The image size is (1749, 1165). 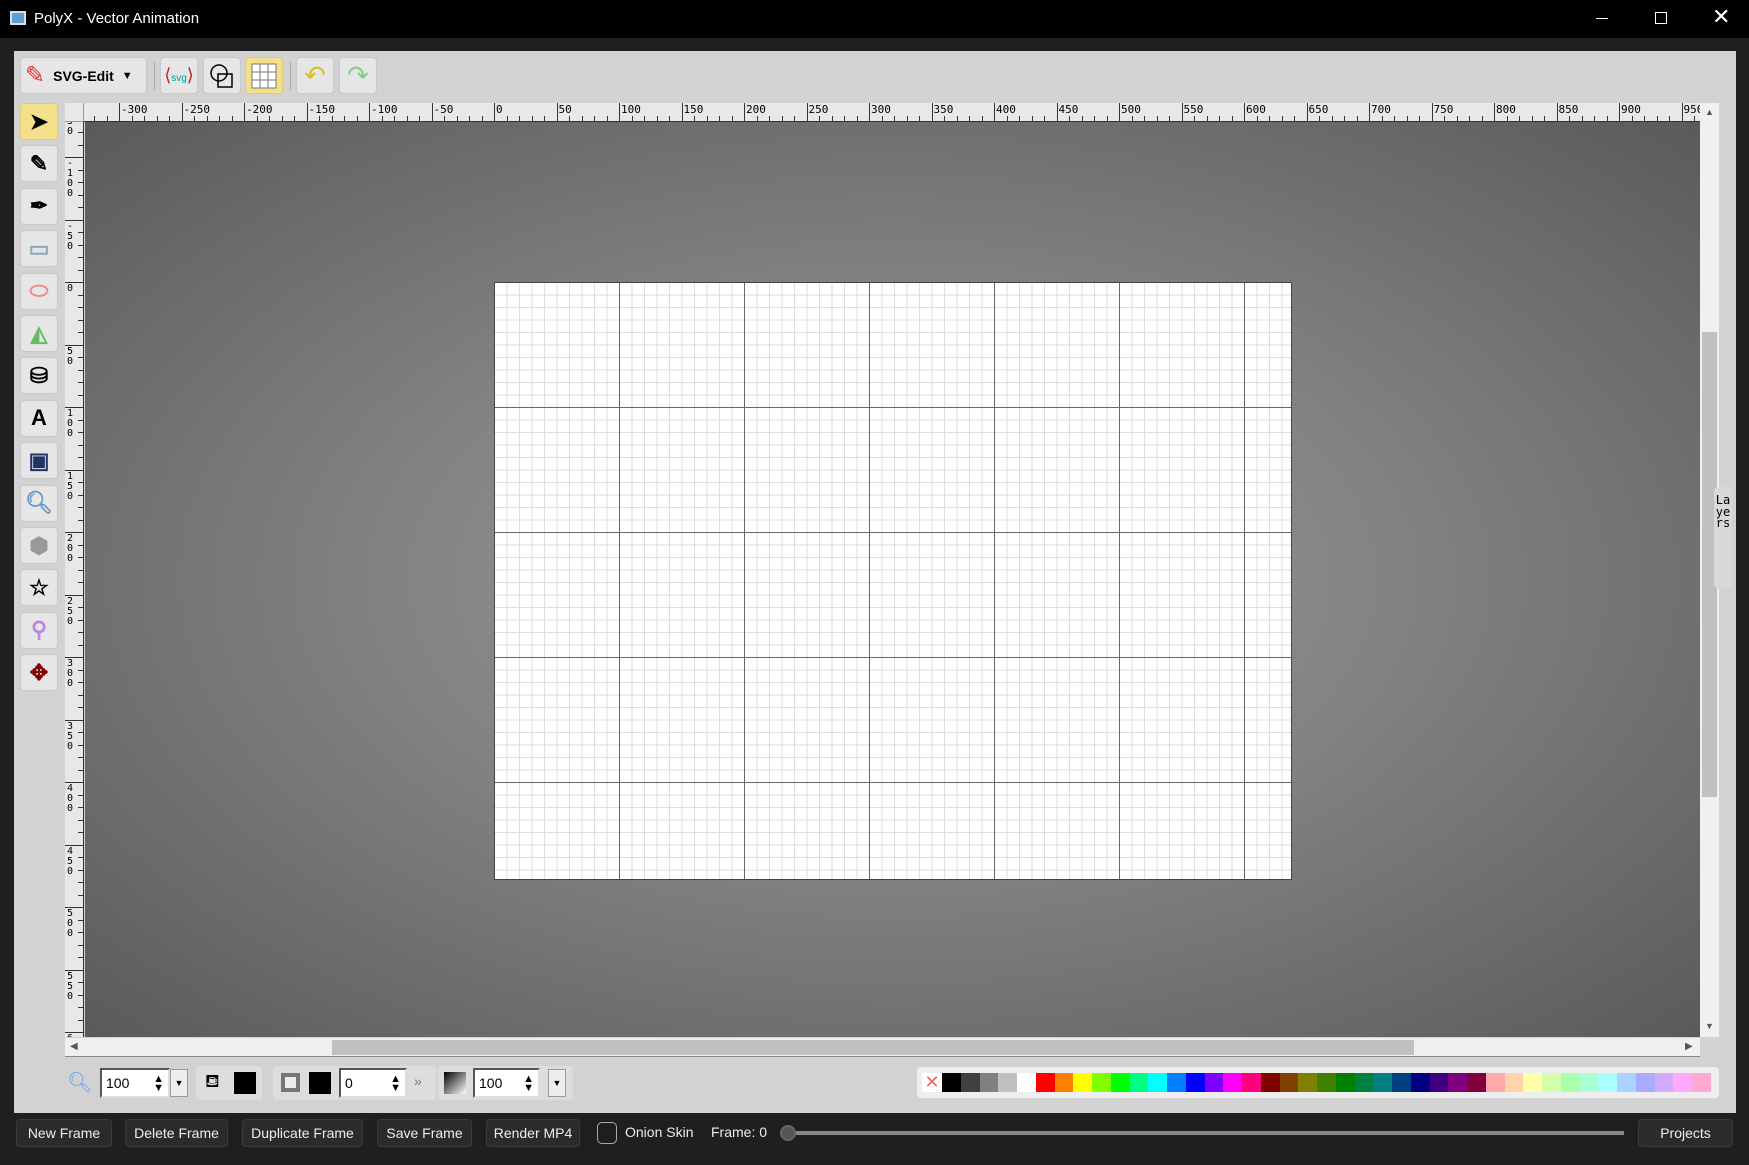 What do you see at coordinates (320, 1083) in the screenshot?
I see `stroke-color-swatch` at bounding box center [320, 1083].